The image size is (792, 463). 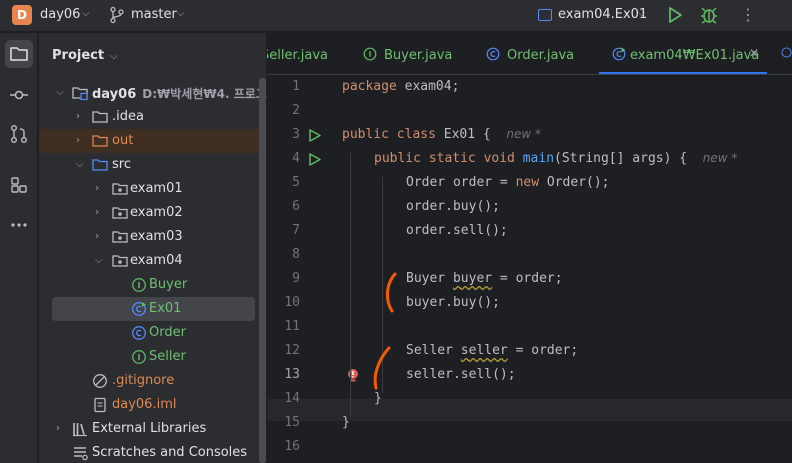 I want to click on tree-item-external-libraries: › External Libraries, so click(x=152, y=429).